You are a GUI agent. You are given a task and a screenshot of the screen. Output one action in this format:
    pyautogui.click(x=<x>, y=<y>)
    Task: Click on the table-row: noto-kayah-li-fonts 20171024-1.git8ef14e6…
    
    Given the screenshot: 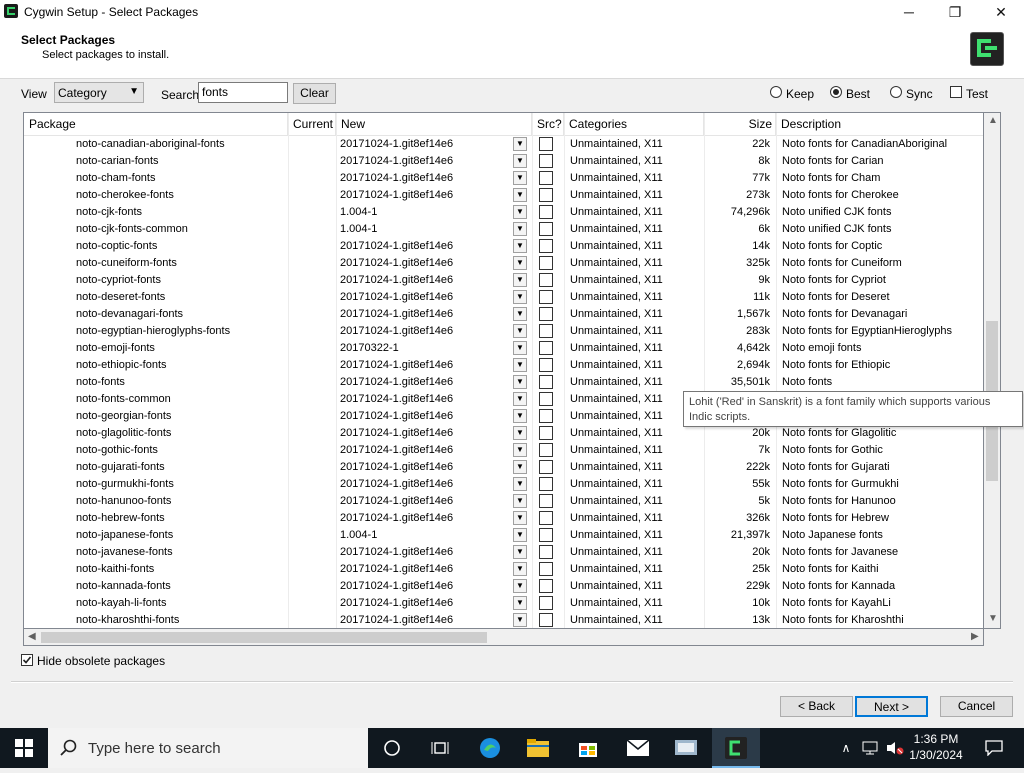 What is the action you would take?
    pyautogui.click(x=503, y=603)
    